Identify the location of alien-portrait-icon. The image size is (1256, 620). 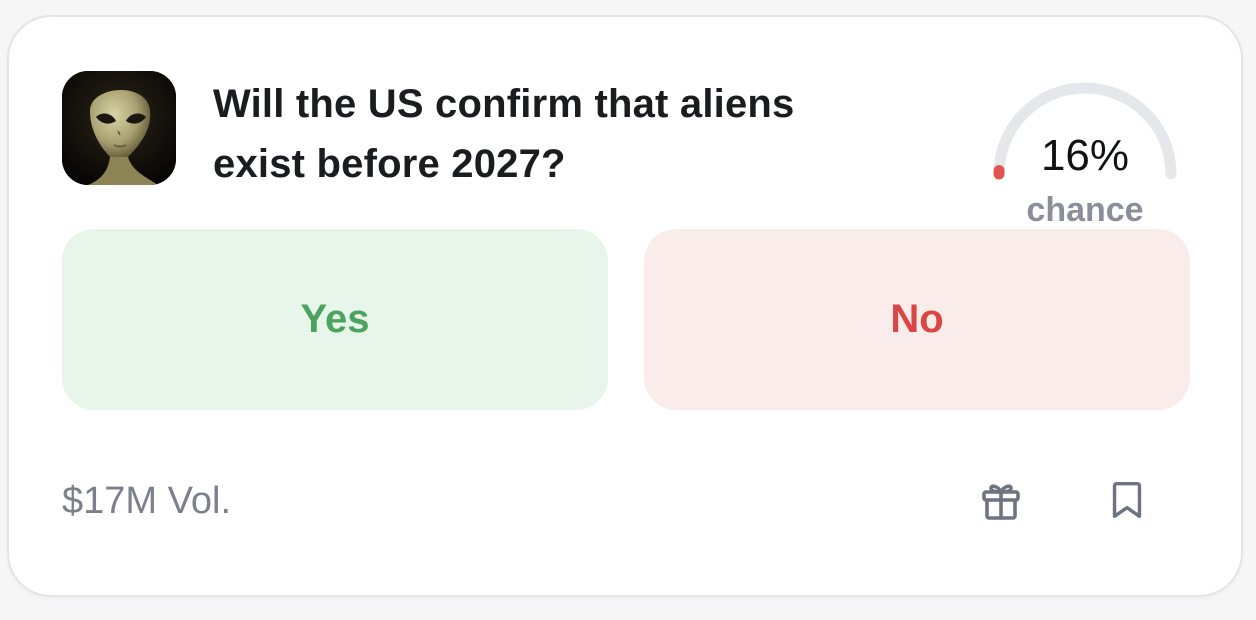
(119, 128).